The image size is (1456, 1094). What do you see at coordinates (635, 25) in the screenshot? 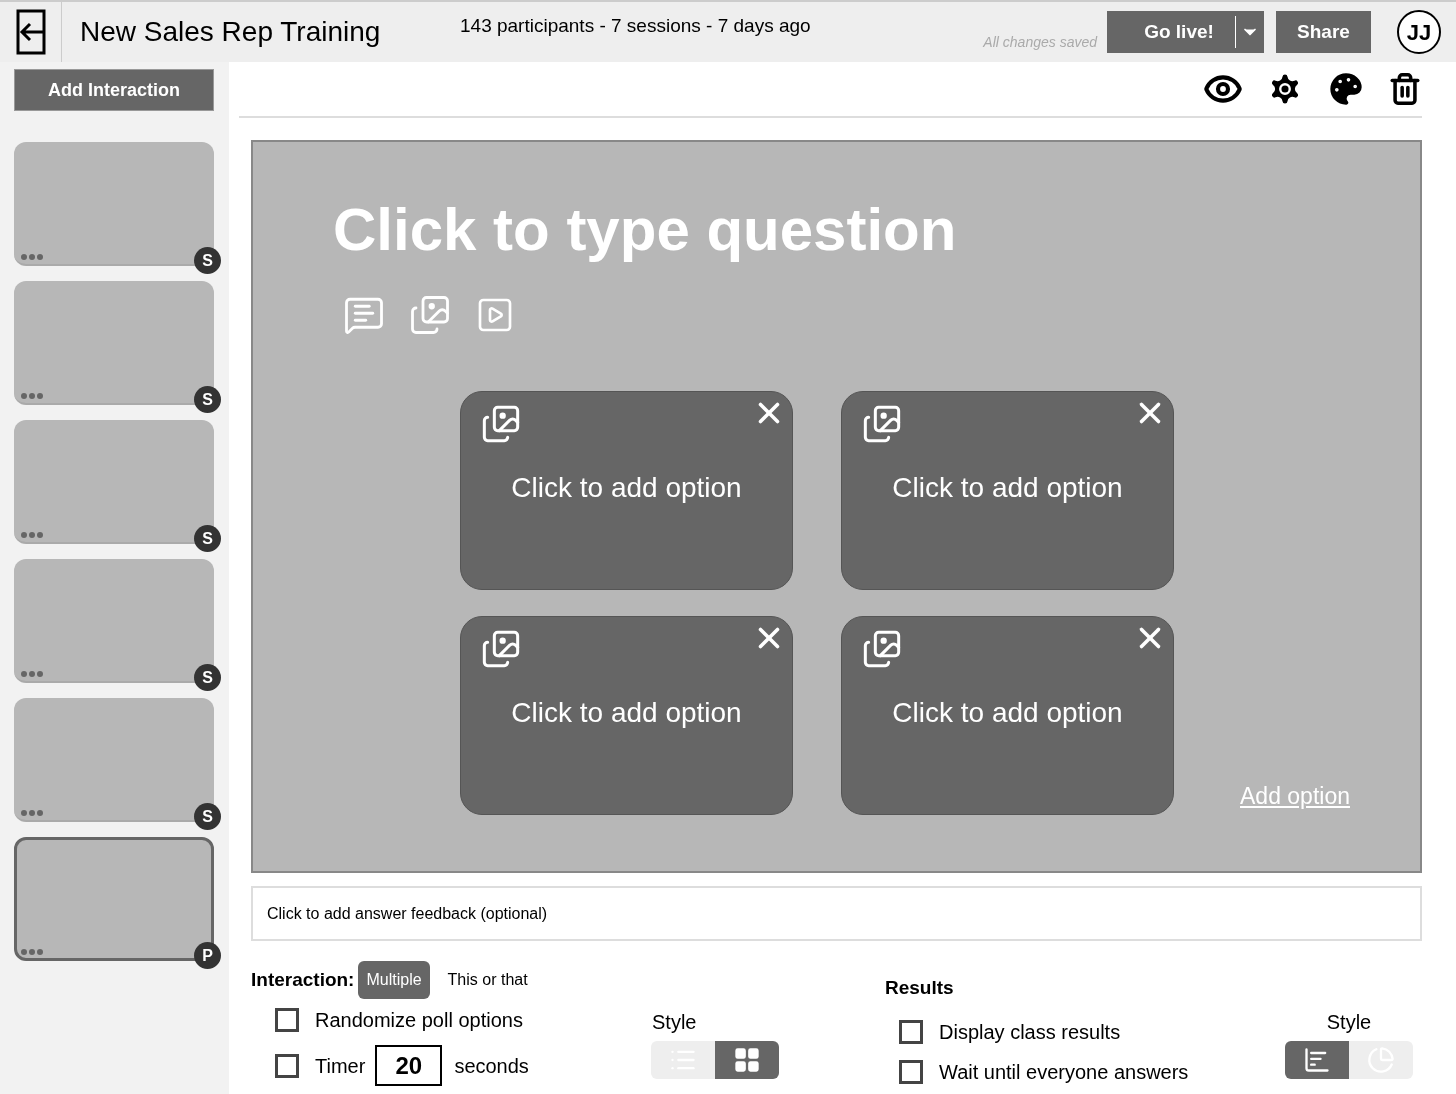
I see `session-stats: 143 participants - 7 sessions - 7 days ago` at bounding box center [635, 25].